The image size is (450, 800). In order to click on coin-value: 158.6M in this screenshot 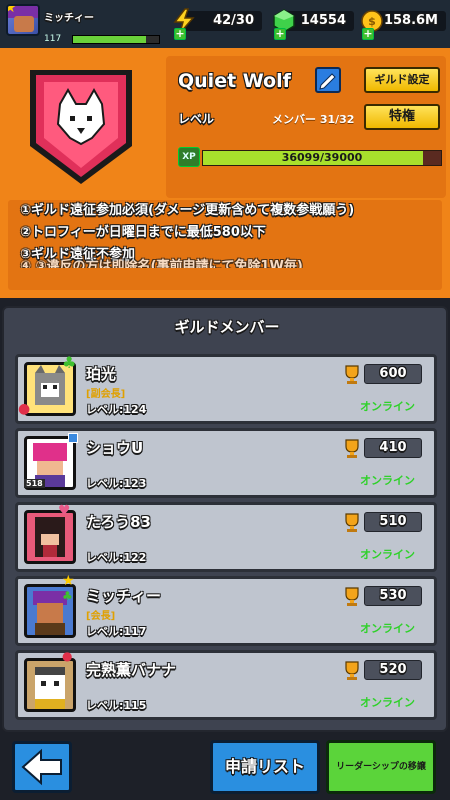, I will do `click(410, 20)`.